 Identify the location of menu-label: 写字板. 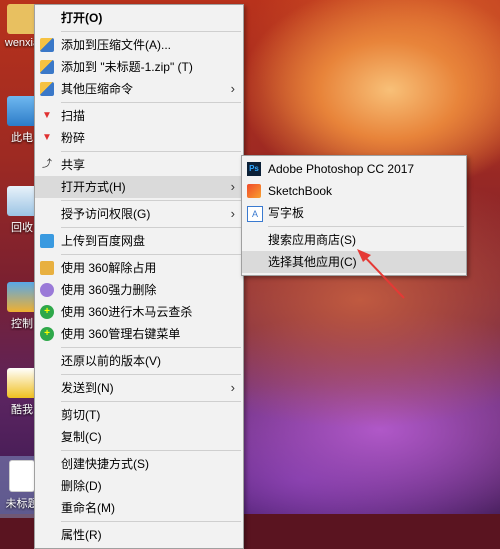
(286, 213).